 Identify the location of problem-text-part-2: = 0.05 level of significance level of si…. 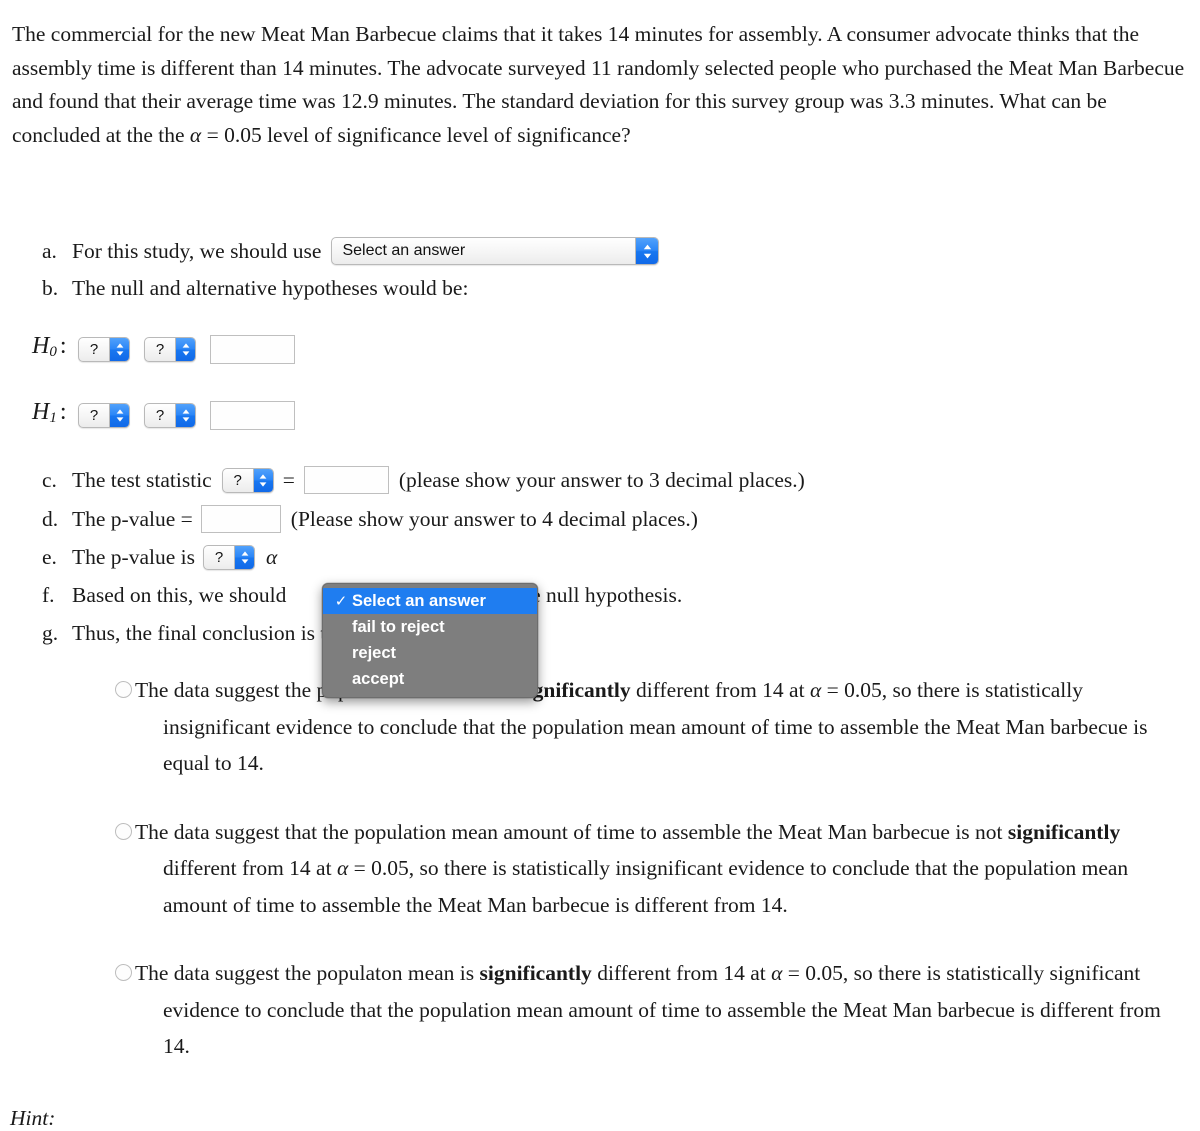
(416, 134).